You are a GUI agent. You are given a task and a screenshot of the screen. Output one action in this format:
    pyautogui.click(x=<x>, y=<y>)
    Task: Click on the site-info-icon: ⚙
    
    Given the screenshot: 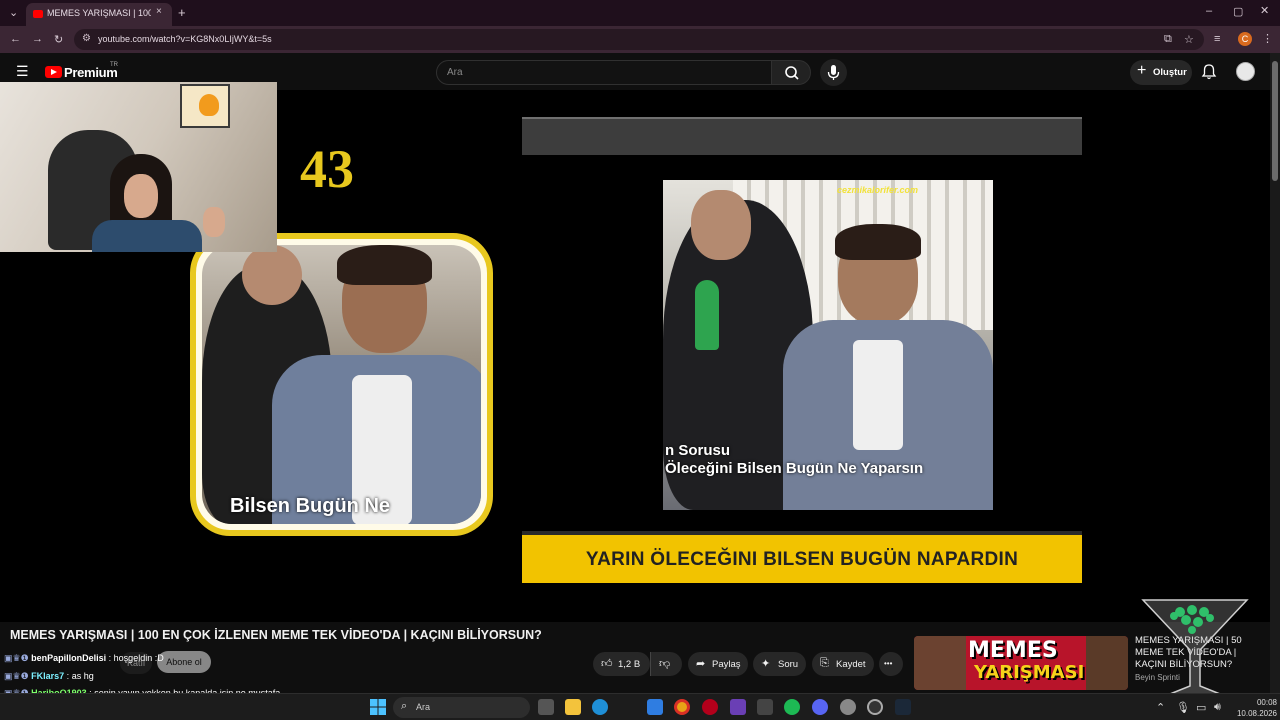 What is the action you would take?
    pyautogui.click(x=86, y=38)
    